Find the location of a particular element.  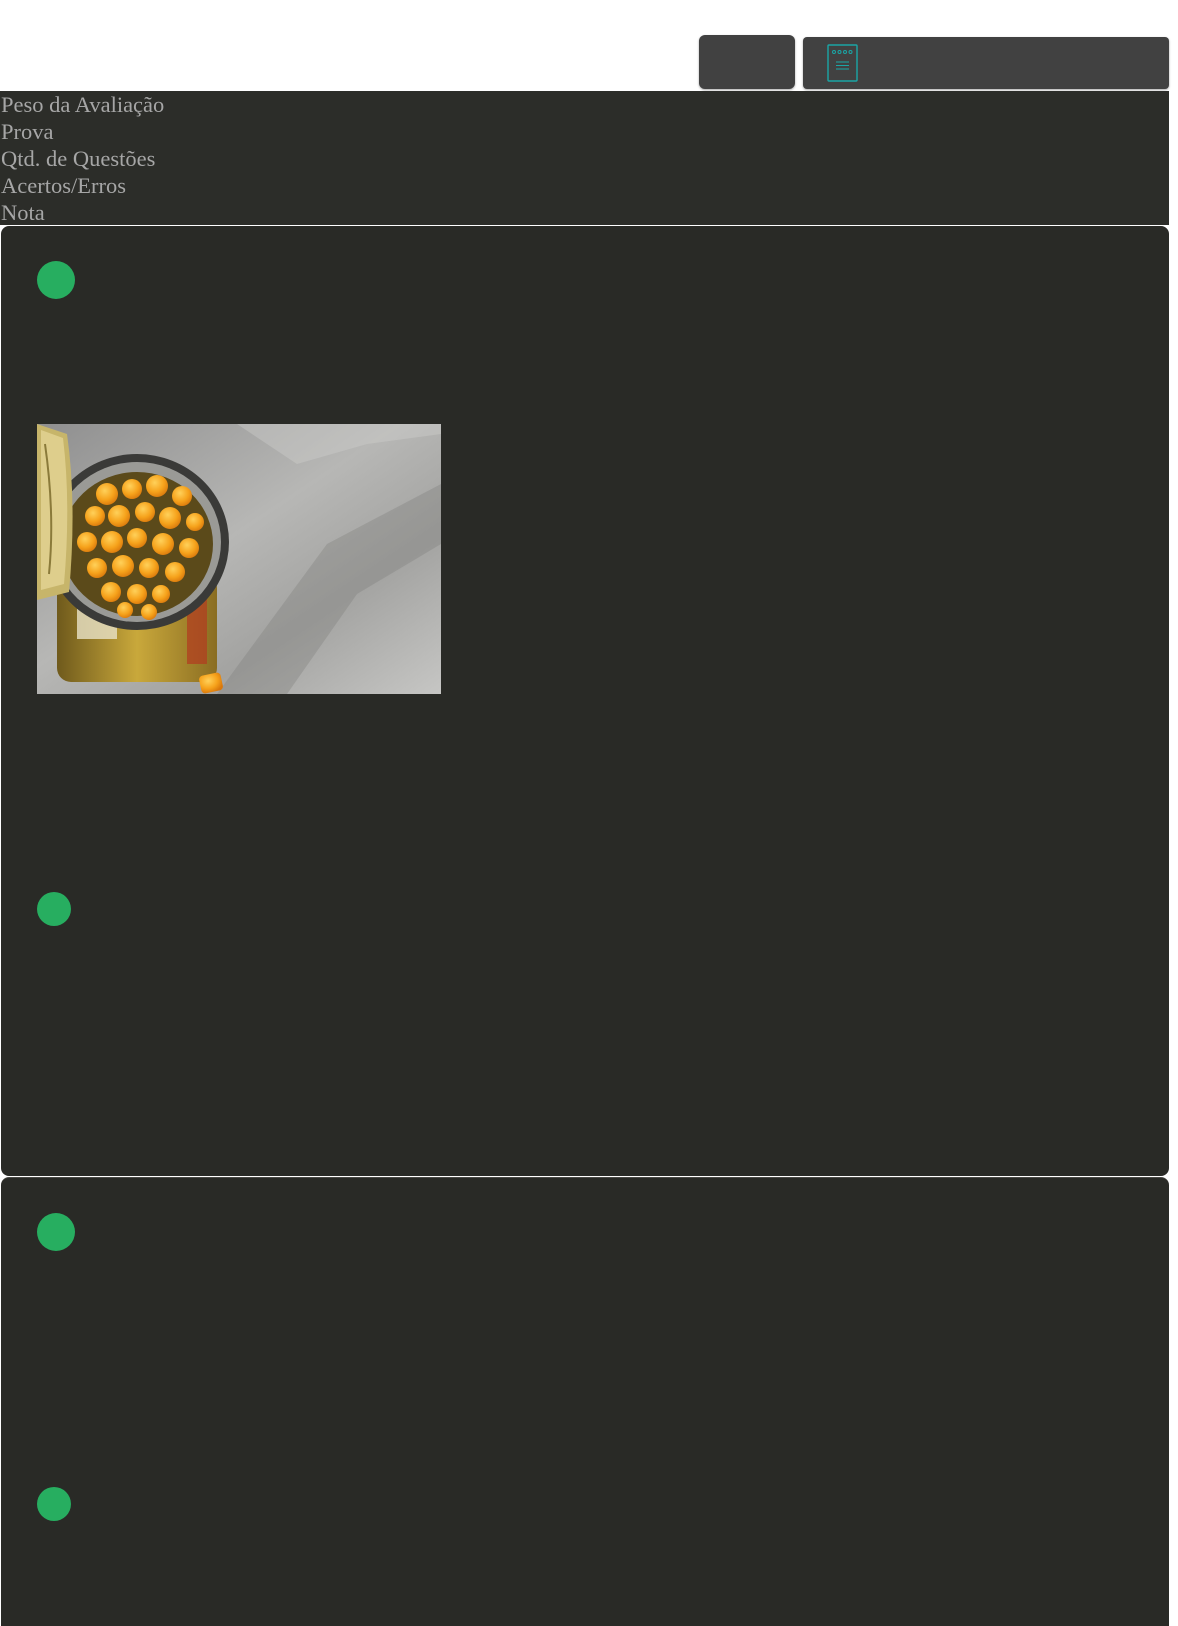

document-panel is located at coordinates (986, 63).